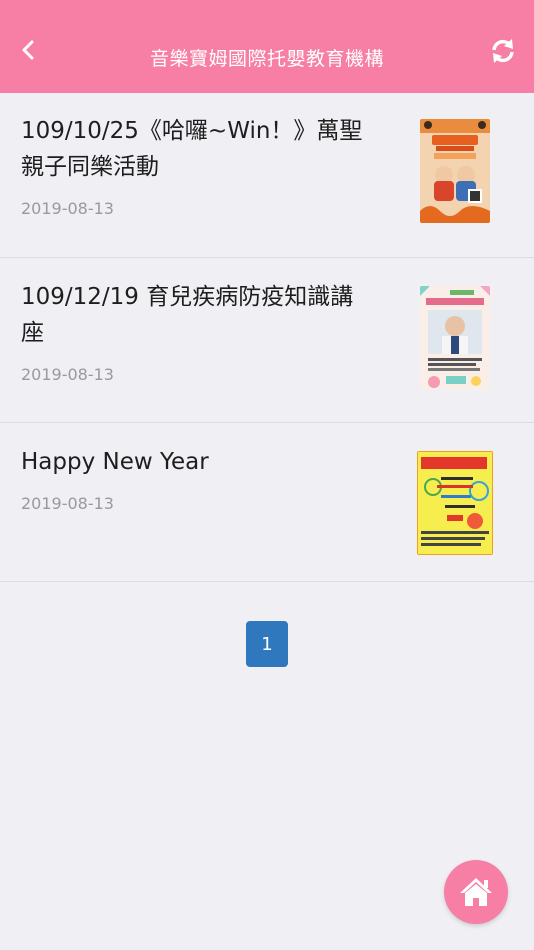 The height and width of the screenshot is (950, 534). I want to click on article-title: Happy New Year, so click(115, 462).